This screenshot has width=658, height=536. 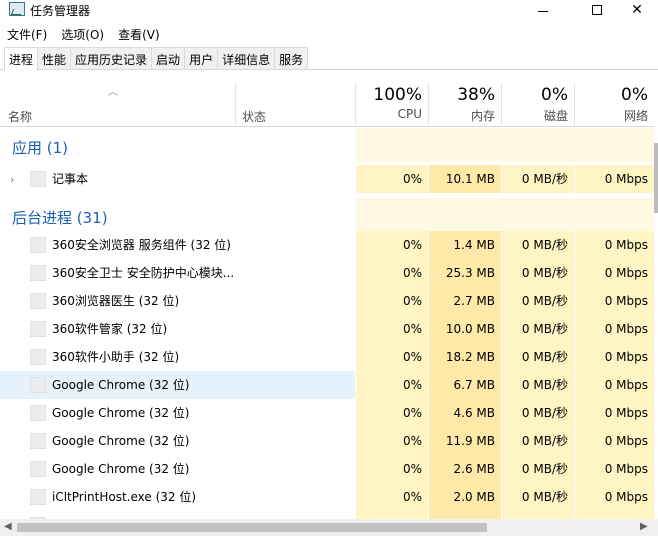 I want to click on process-row: 360软件管家 (32 位) 0% 10.0 MB 0 MB/秒 0 Mbps, so click(x=327, y=329).